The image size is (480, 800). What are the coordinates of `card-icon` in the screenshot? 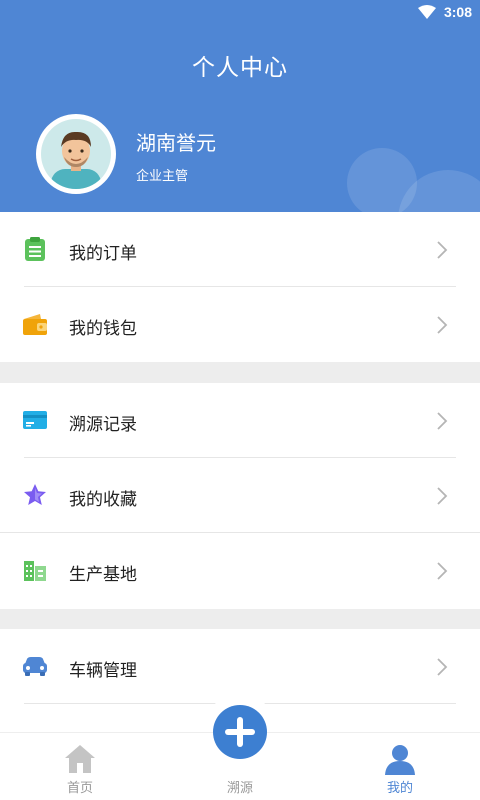 It's located at (35, 420).